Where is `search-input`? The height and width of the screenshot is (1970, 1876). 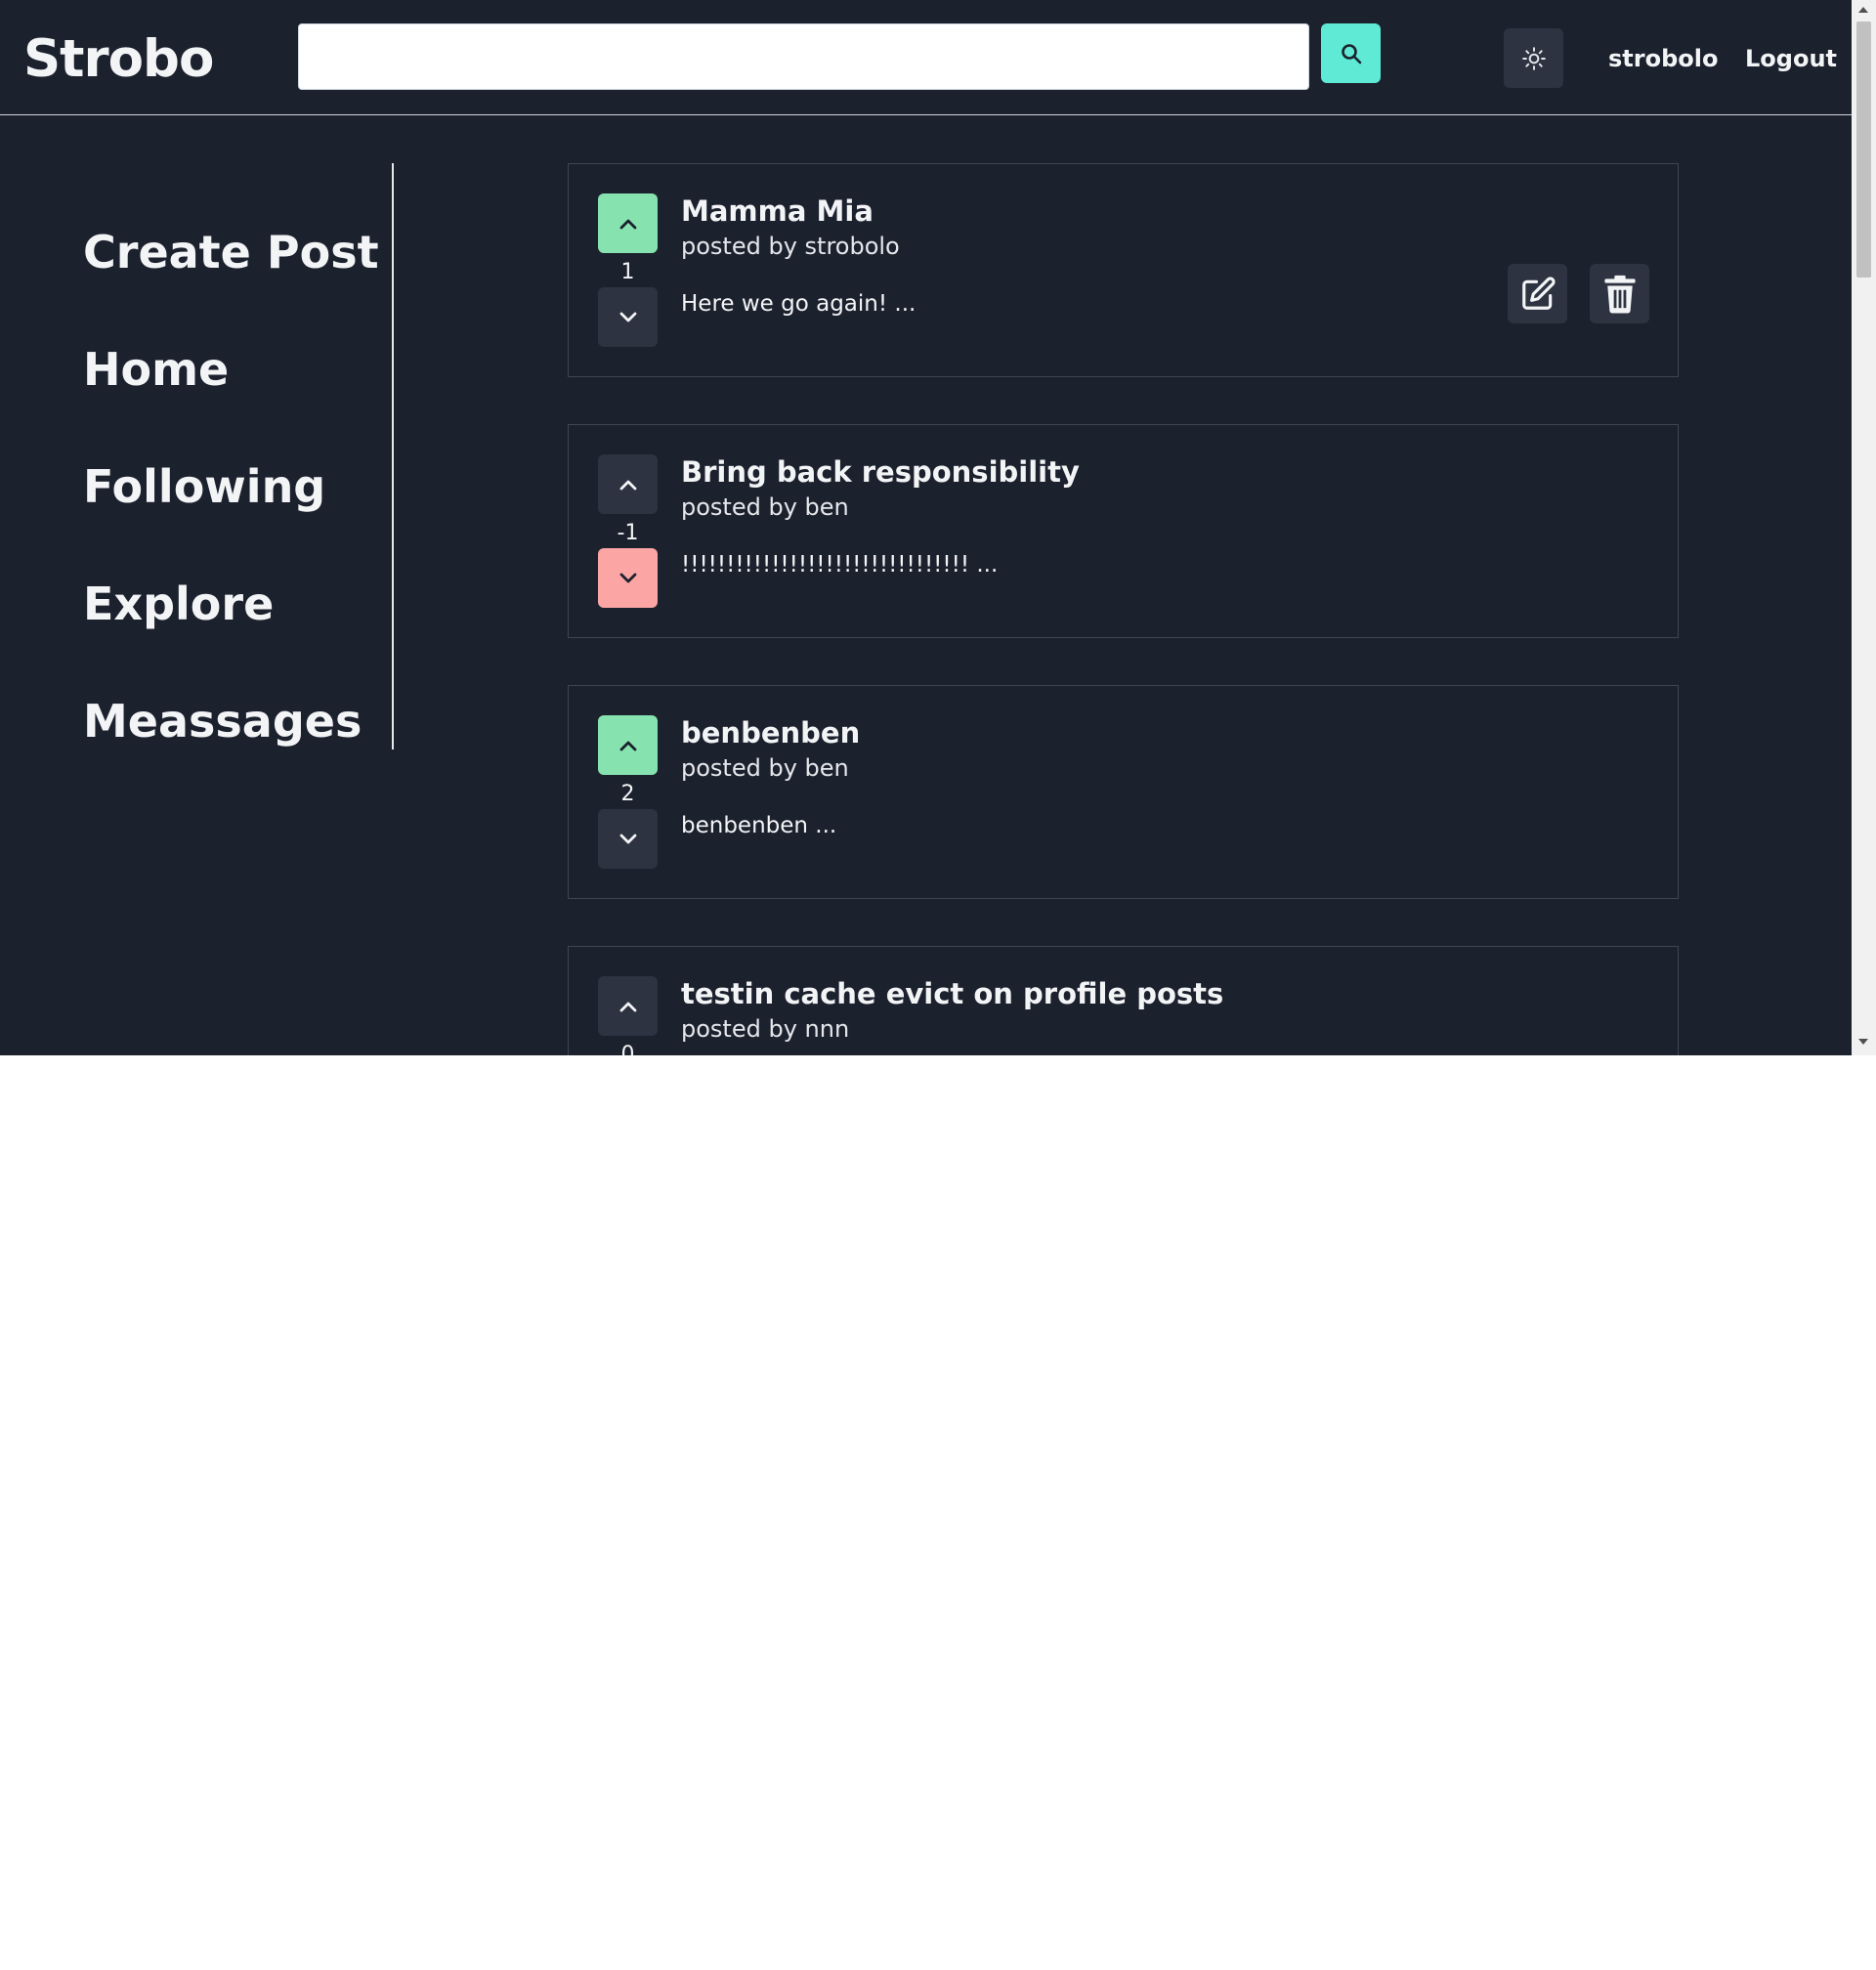
search-input is located at coordinates (803, 56).